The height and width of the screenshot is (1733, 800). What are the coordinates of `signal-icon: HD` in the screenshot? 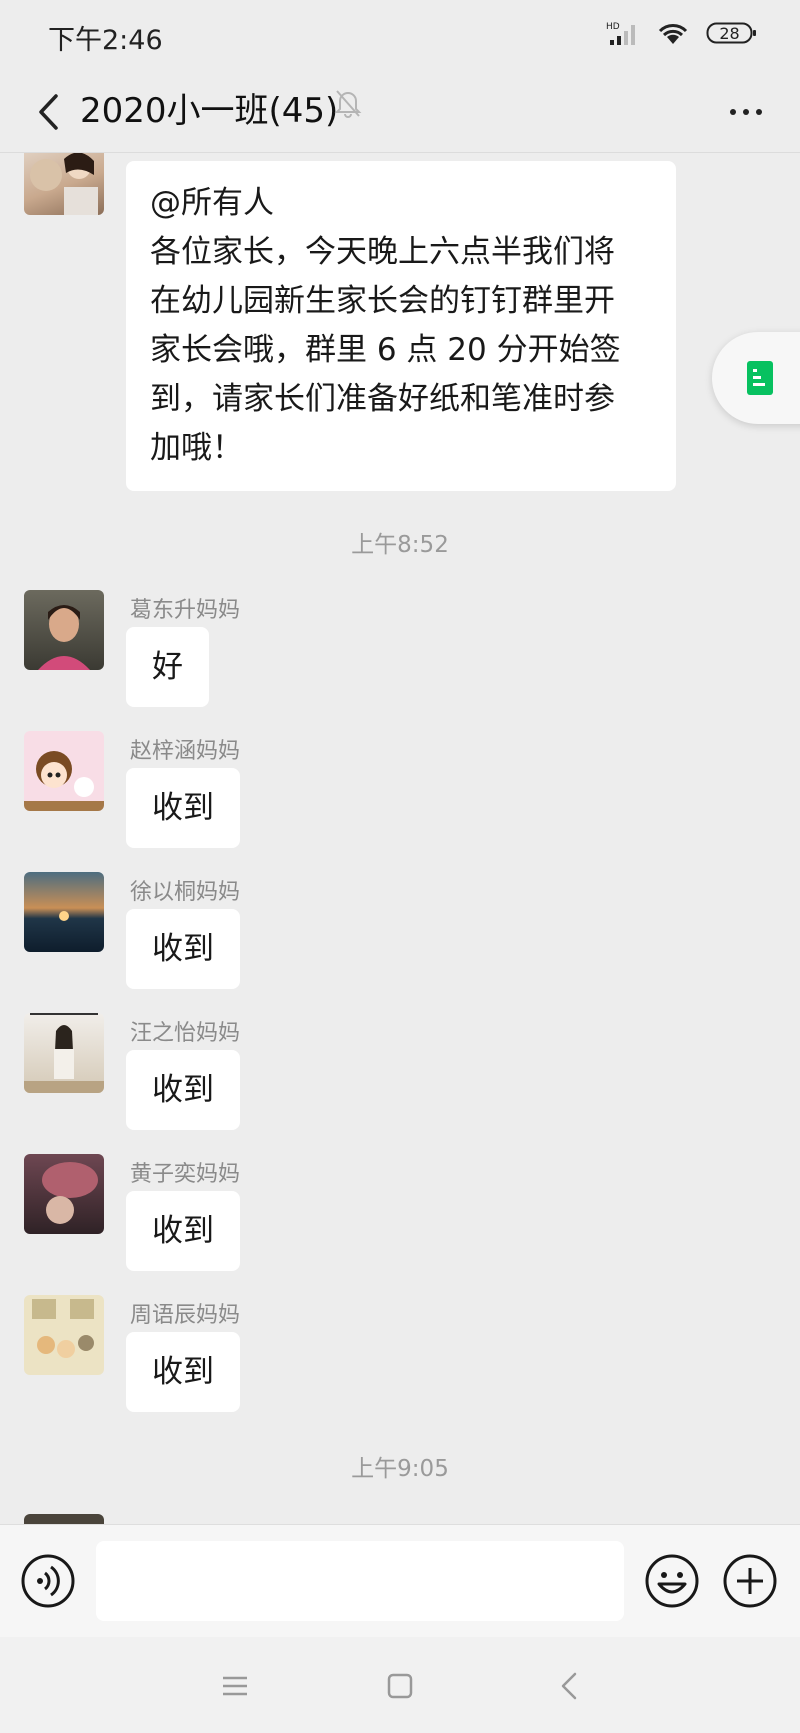 It's located at (620, 33).